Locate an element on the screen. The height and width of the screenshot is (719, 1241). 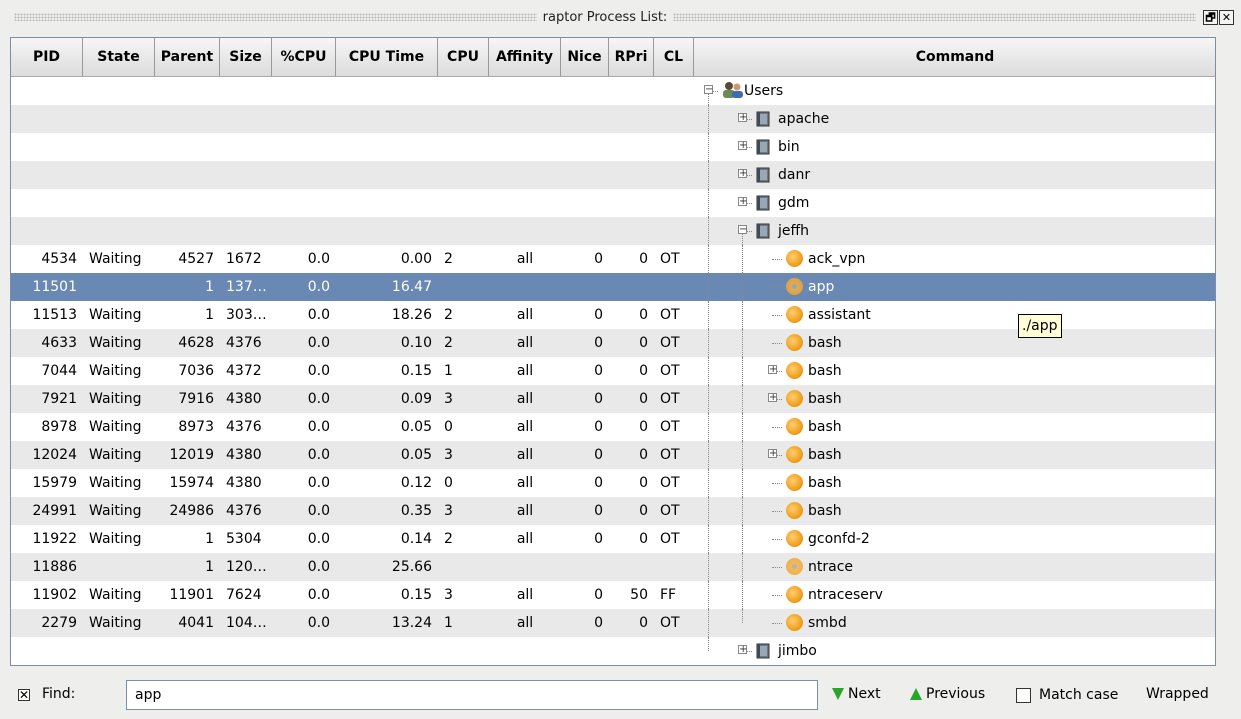
cell-cl: OT is located at coordinates (670, 511).